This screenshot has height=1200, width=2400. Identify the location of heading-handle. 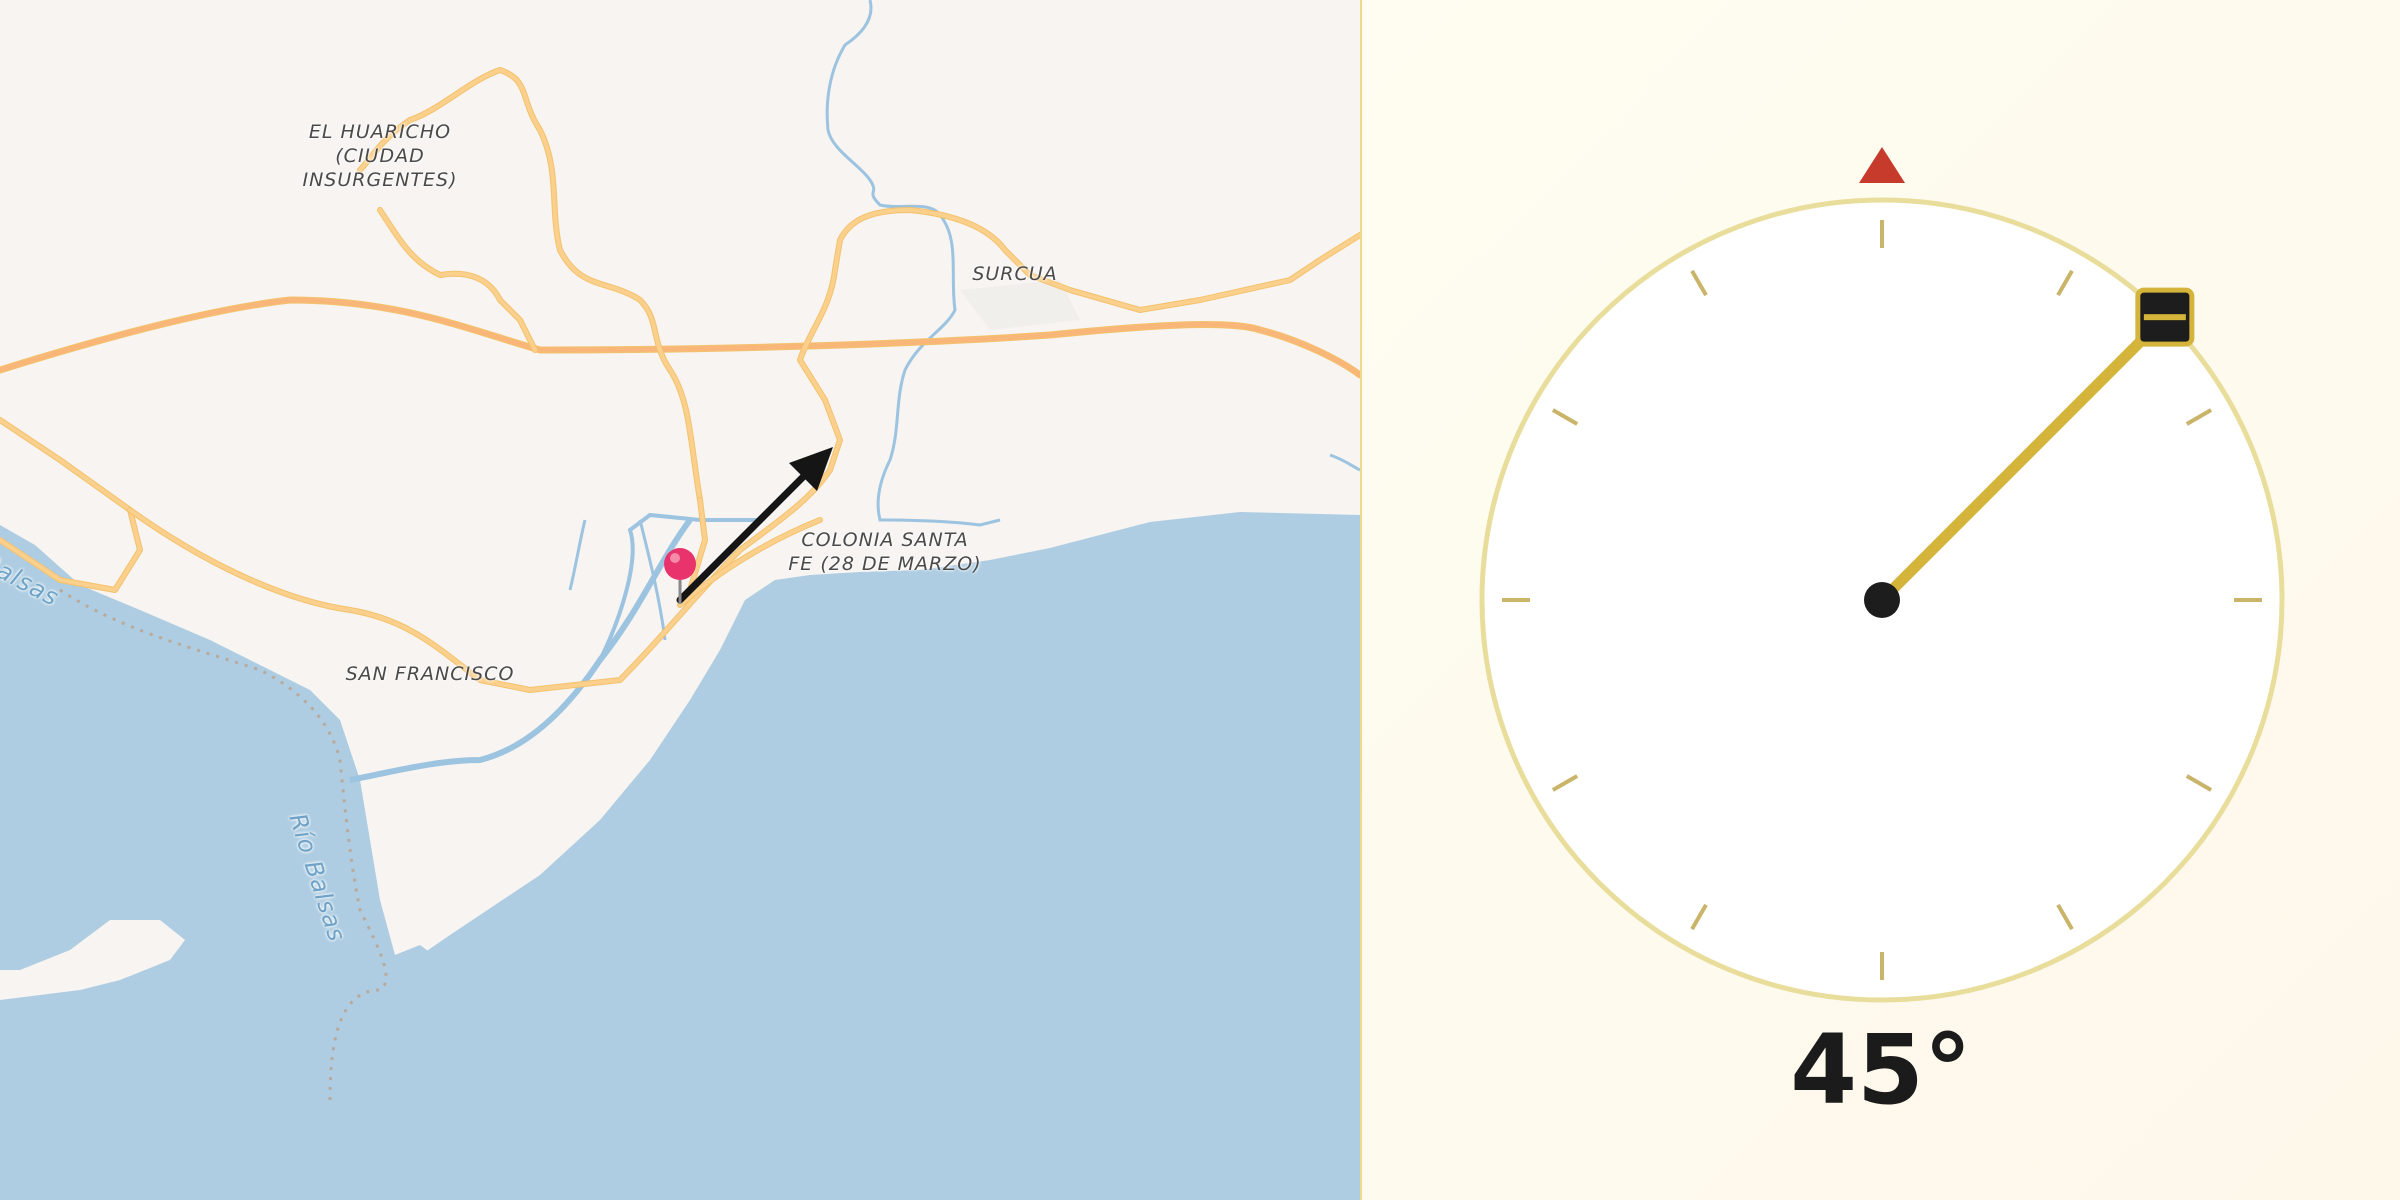
(2165, 317).